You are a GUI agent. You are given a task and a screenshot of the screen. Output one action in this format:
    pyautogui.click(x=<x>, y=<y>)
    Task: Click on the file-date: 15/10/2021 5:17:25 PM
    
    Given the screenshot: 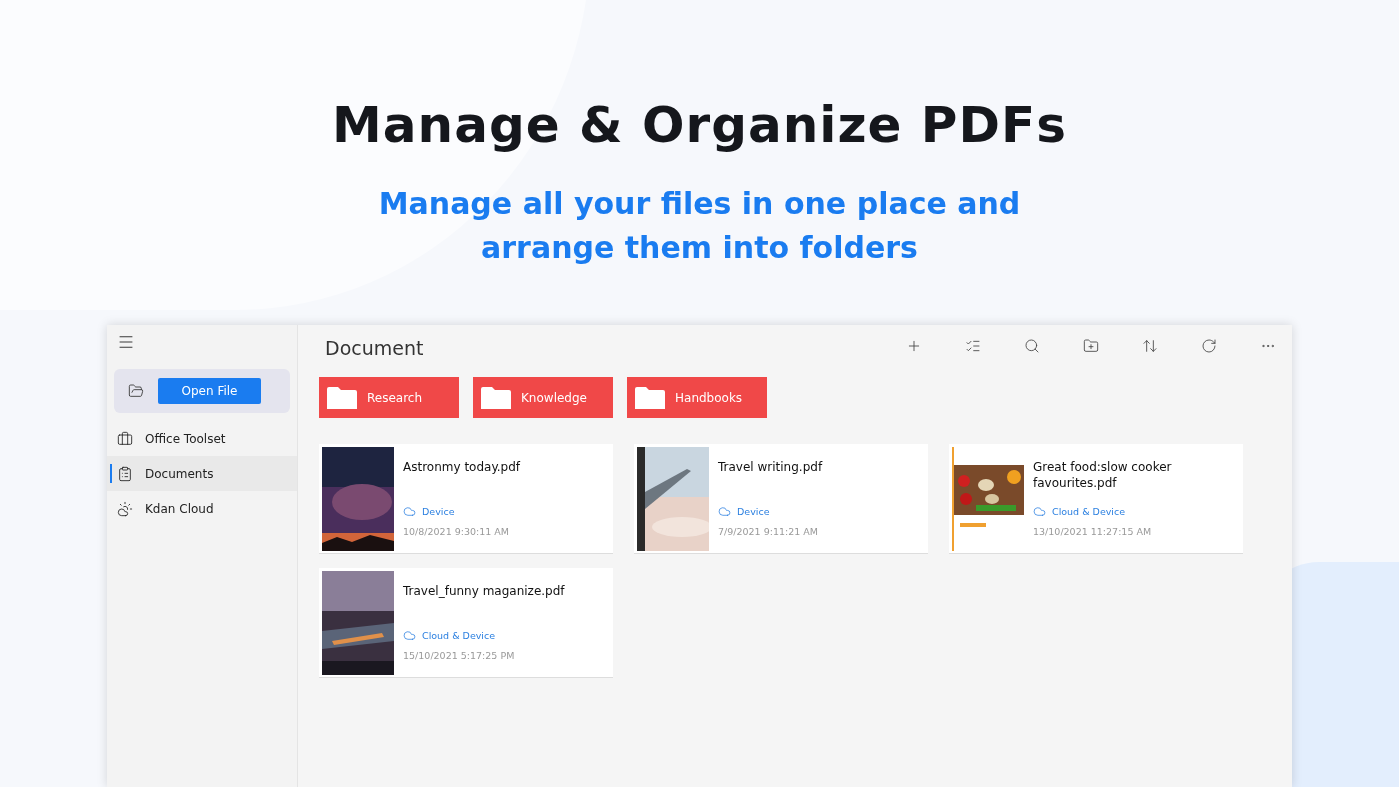 What is the action you would take?
    pyautogui.click(x=459, y=655)
    